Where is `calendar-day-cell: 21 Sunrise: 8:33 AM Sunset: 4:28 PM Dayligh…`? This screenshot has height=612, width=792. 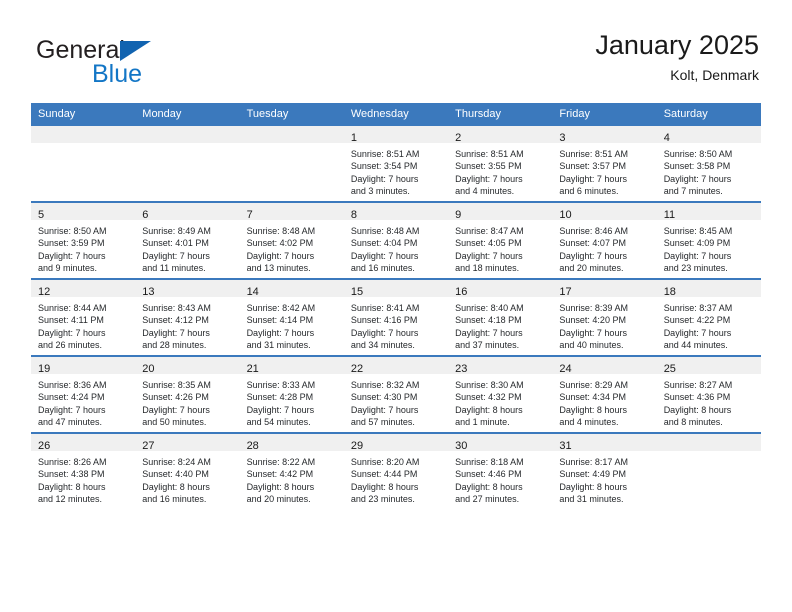 calendar-day-cell: 21 Sunrise: 8:33 AM Sunset: 4:28 PM Dayligh… is located at coordinates (291, 394).